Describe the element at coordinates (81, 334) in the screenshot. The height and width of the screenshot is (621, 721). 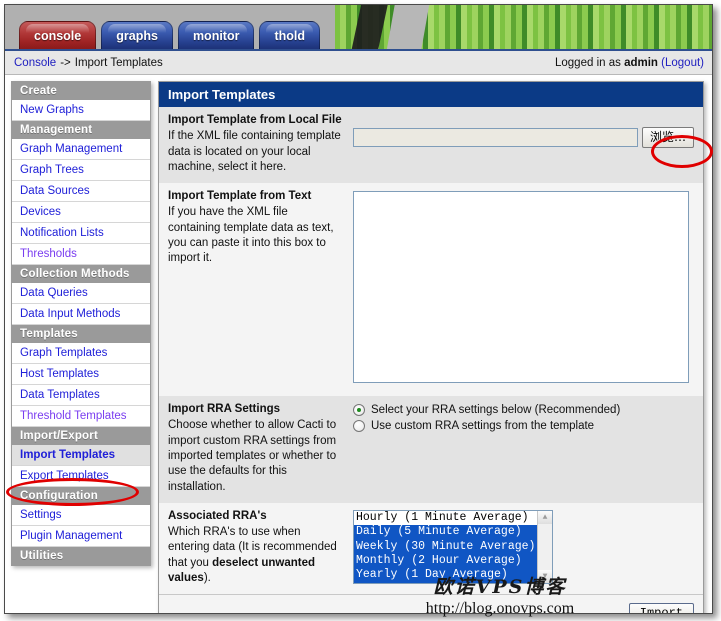
I see `sidebar-group-templates: Templates` at that location.